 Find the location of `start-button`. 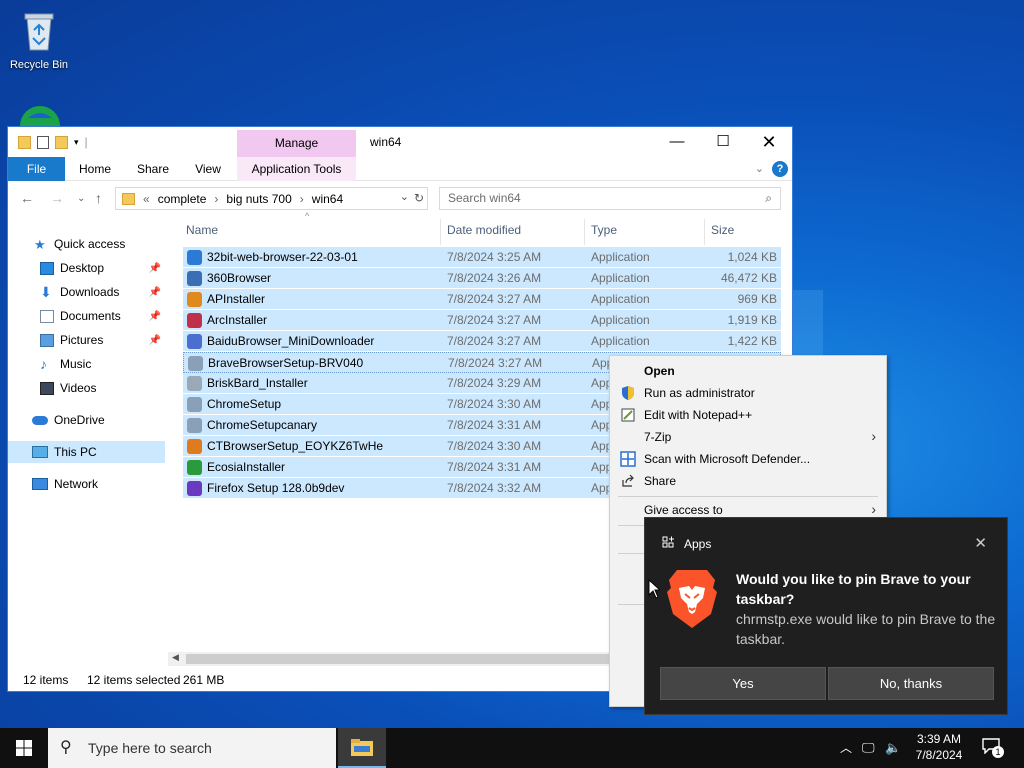

start-button is located at coordinates (24, 748).